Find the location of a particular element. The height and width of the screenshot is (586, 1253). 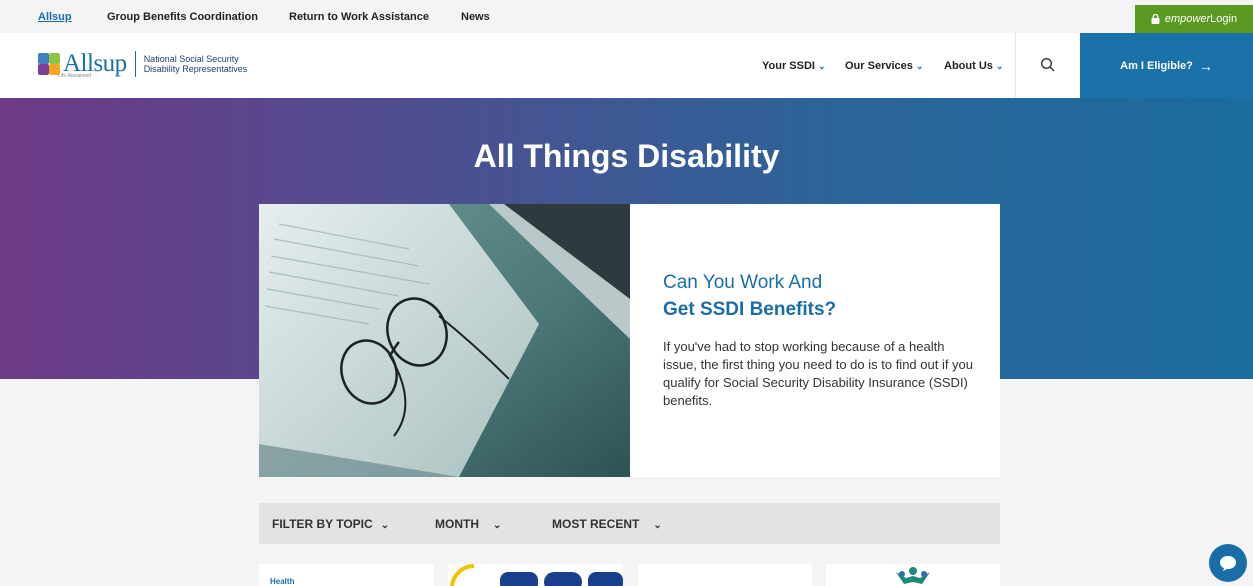

nav-about-us-label: About Us is located at coordinates (968, 66).